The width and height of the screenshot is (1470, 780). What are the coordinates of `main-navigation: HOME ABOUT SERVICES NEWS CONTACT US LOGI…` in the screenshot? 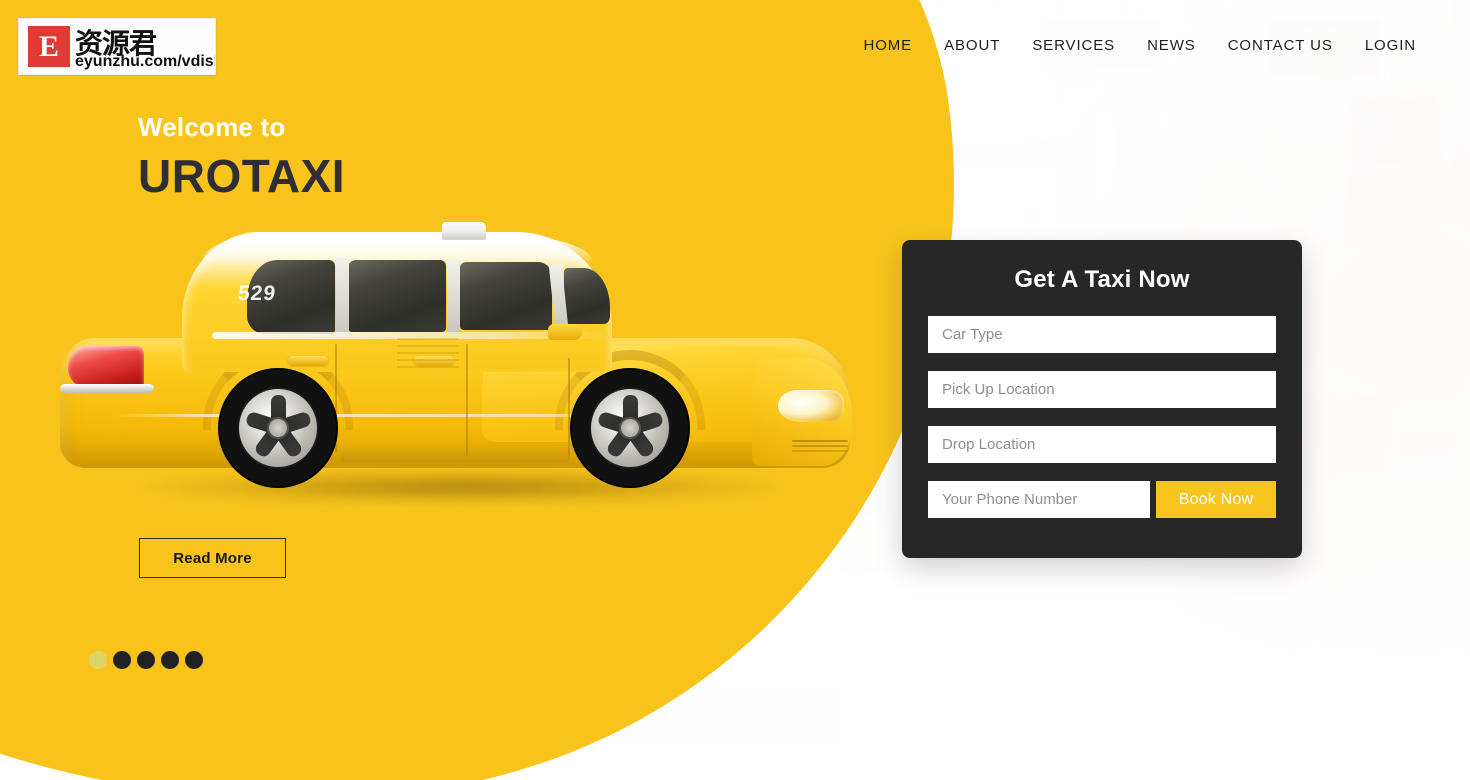 It's located at (1139, 45).